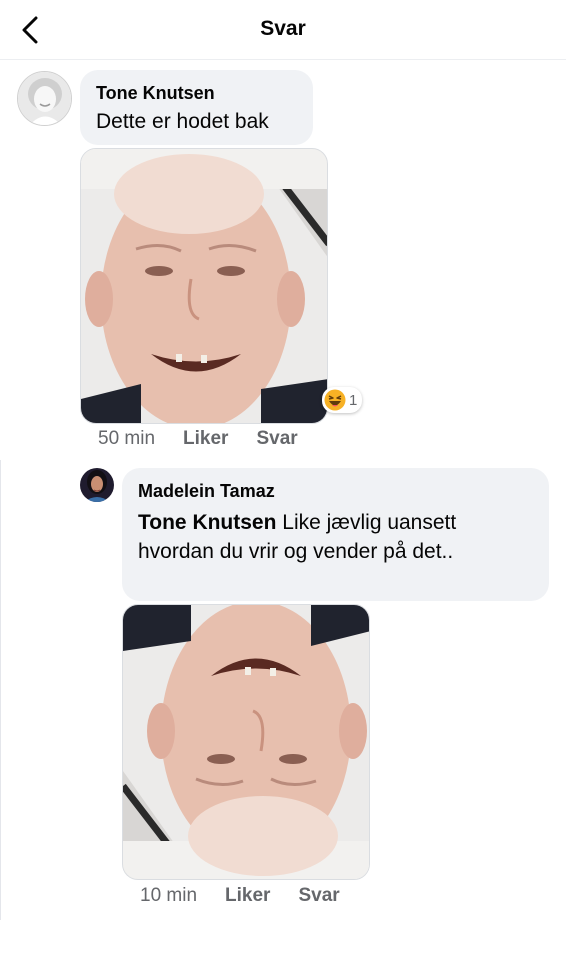 The height and width of the screenshot is (960, 566). Describe the element at coordinates (168, 896) in the screenshot. I see `reply-time: 10 min` at that location.